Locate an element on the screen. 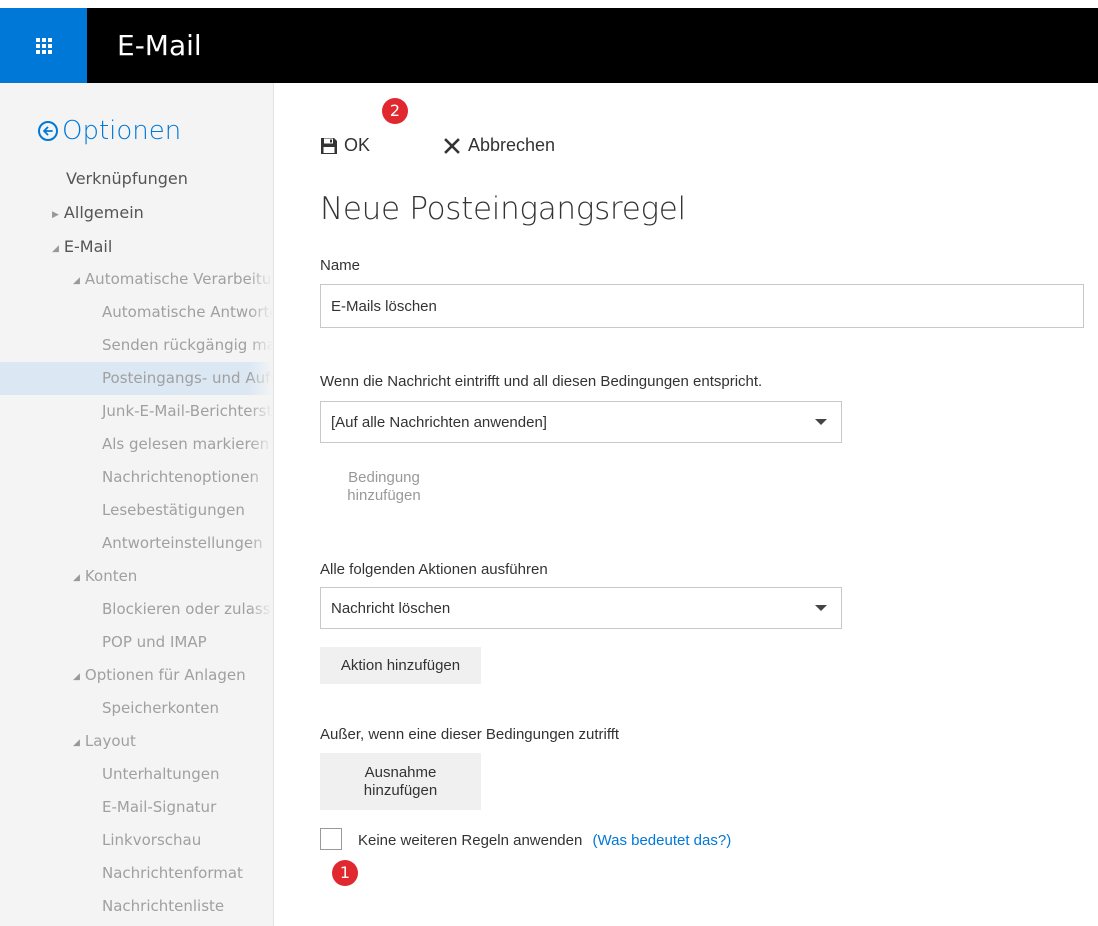 The image size is (1098, 926). help-link: (Was bedeutet das?) is located at coordinates (662, 840).